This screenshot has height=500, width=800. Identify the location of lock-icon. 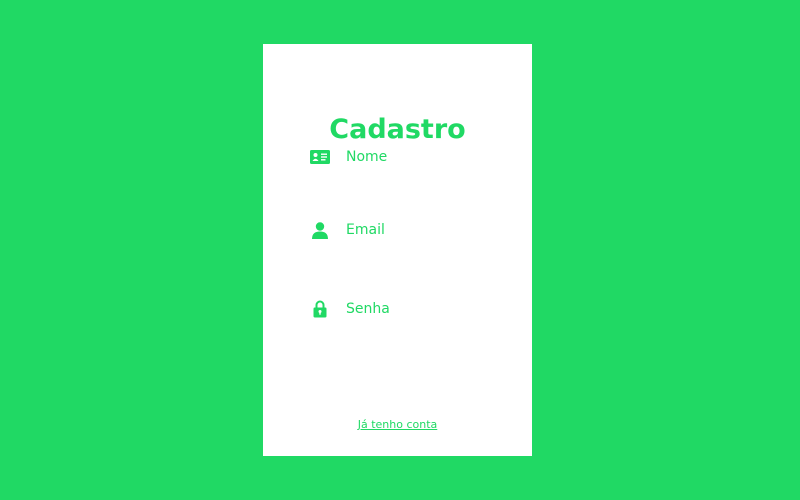
(320, 309).